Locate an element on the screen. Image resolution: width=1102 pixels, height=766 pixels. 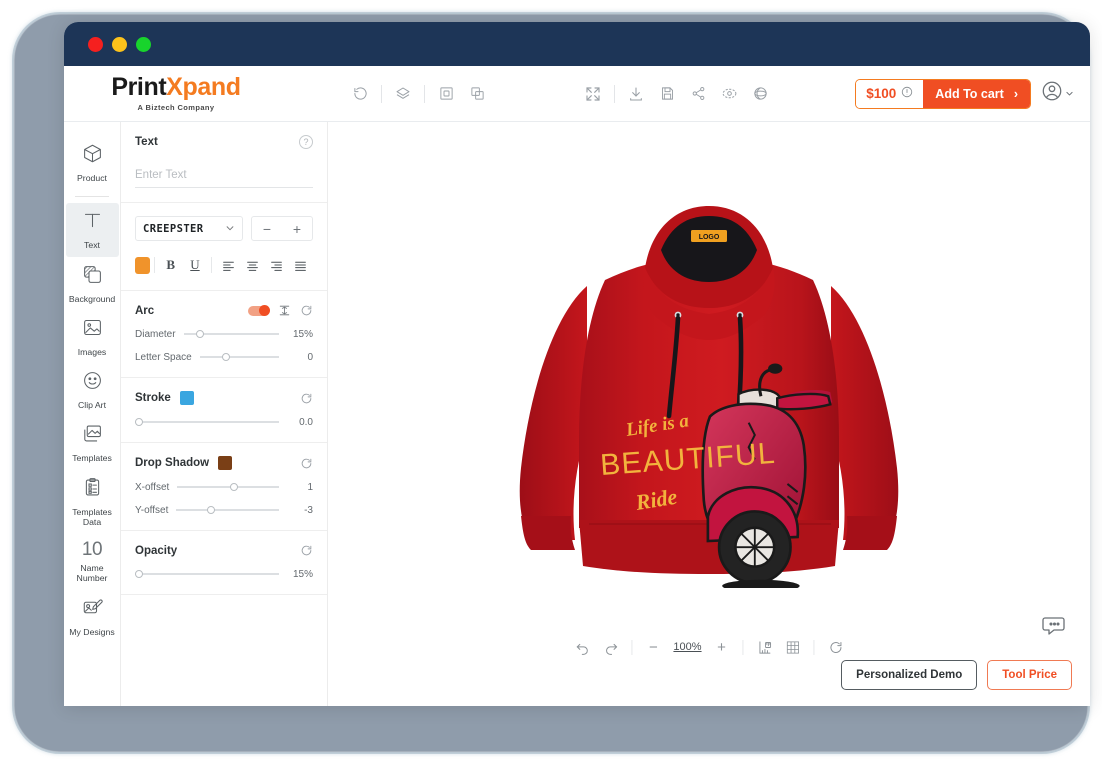
sidebar-item-clip-art: Clip Art is located at coordinates (92, 389).